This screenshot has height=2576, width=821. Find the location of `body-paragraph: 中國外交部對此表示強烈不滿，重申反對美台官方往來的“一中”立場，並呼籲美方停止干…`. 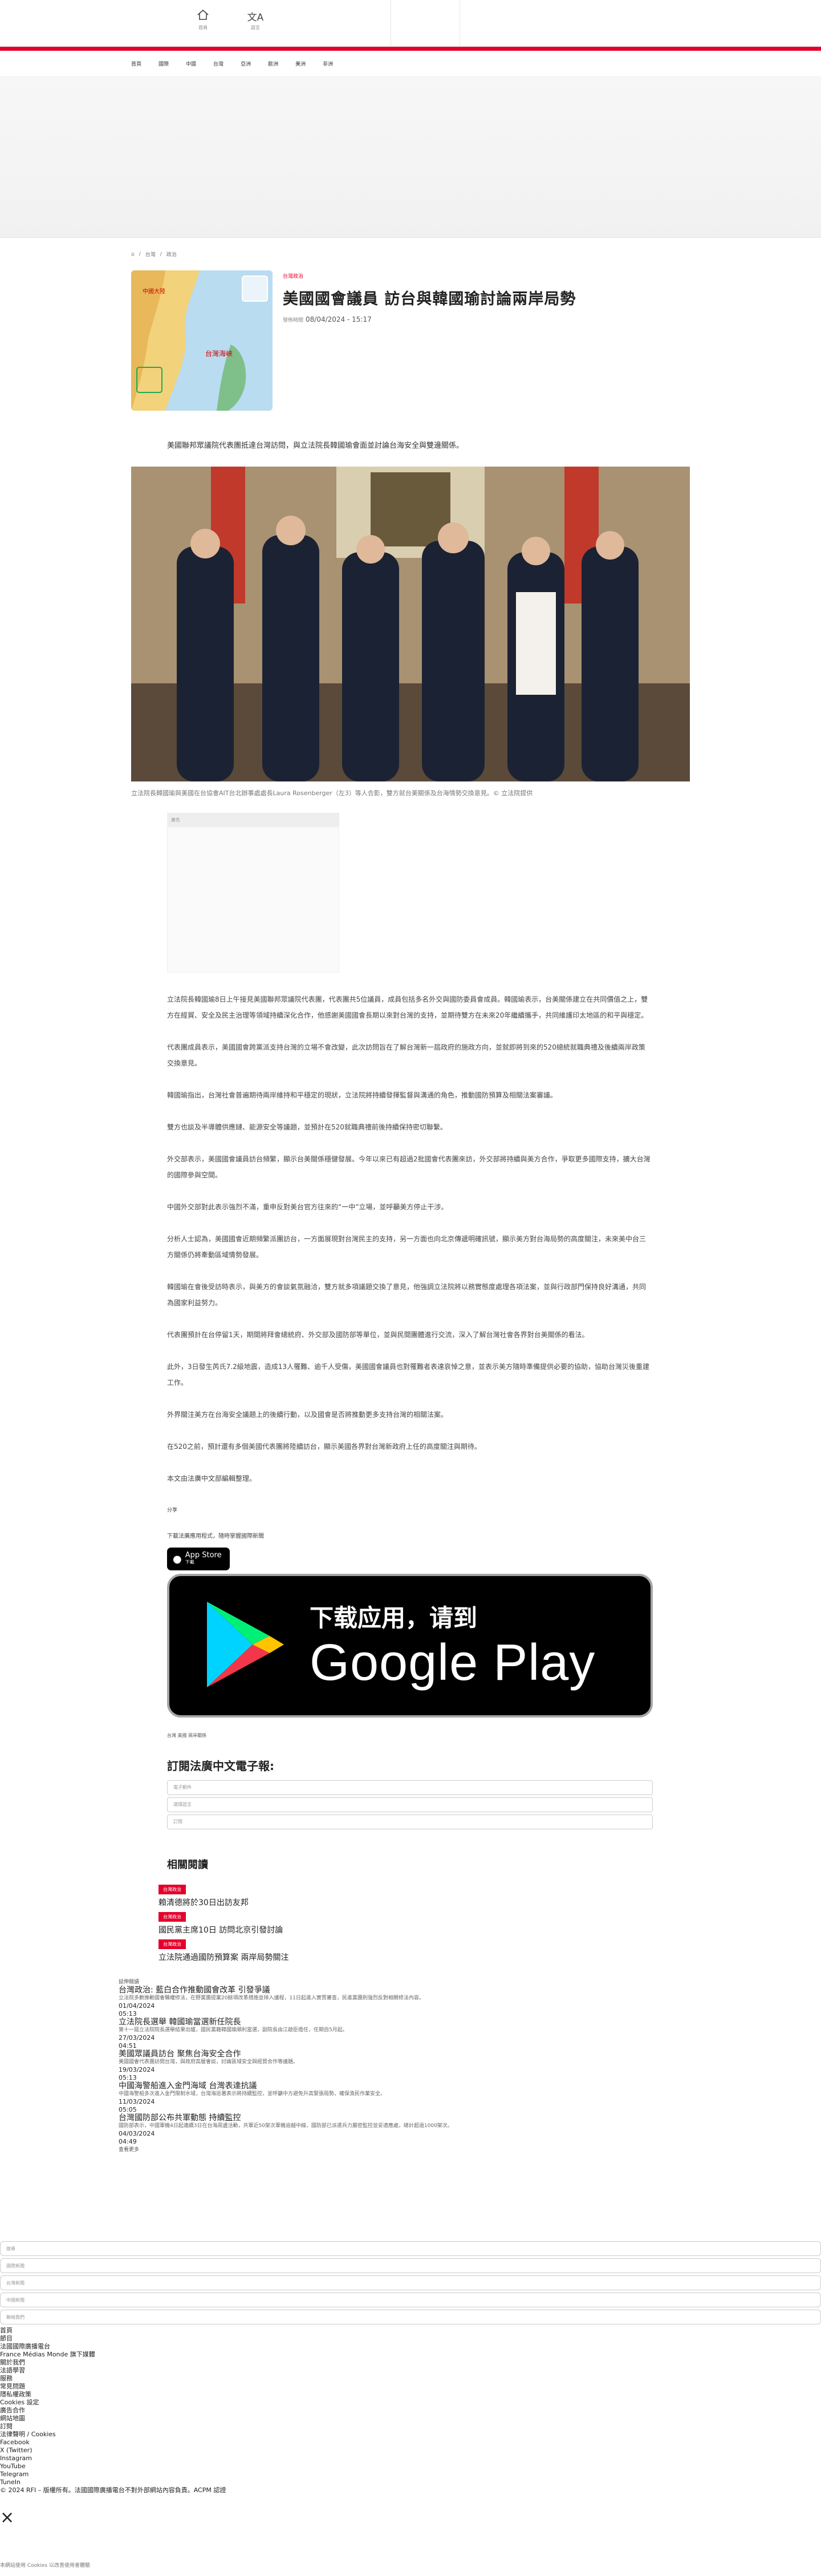

body-paragraph: 中國外交部對此表示強烈不滿，重申反對美台官方往來的“一中”立場，並呼籲美方停止干… is located at coordinates (307, 1207).